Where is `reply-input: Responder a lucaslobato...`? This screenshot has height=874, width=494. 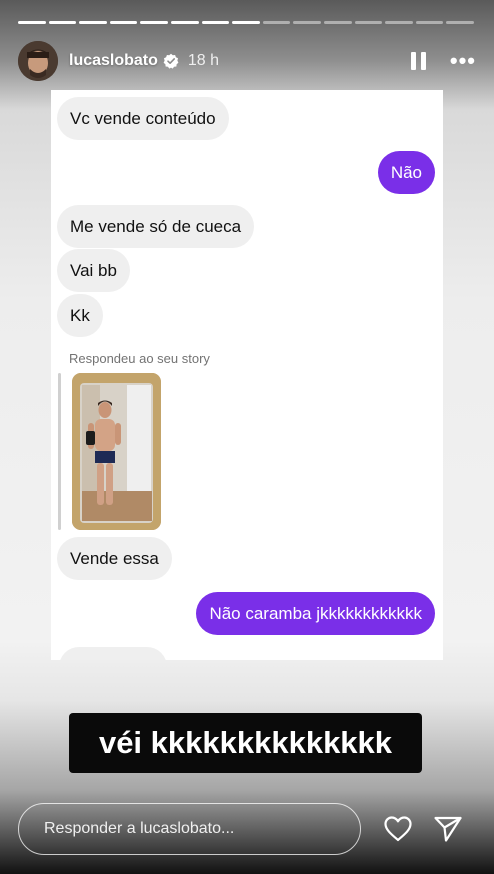 reply-input: Responder a lucaslobato... is located at coordinates (189, 829).